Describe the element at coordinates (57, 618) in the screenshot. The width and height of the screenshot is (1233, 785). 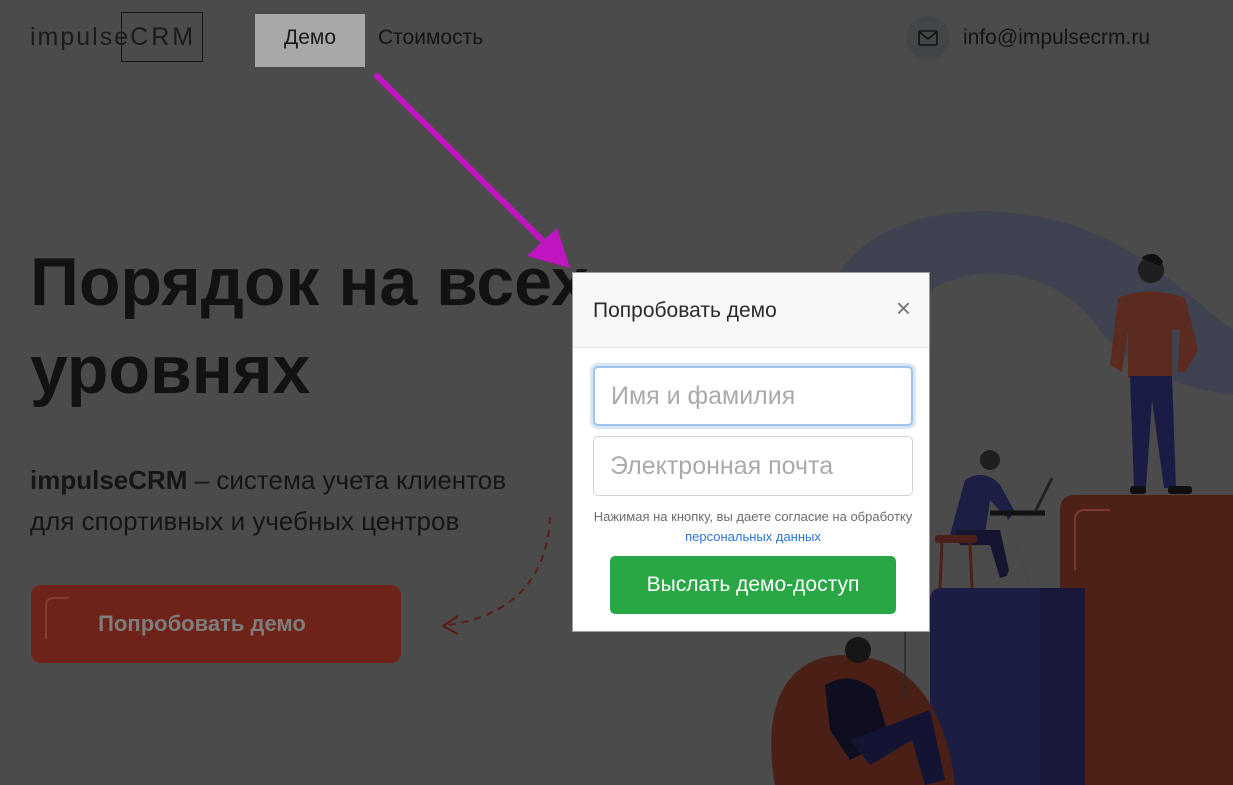
I see `button-corner-decoration` at that location.